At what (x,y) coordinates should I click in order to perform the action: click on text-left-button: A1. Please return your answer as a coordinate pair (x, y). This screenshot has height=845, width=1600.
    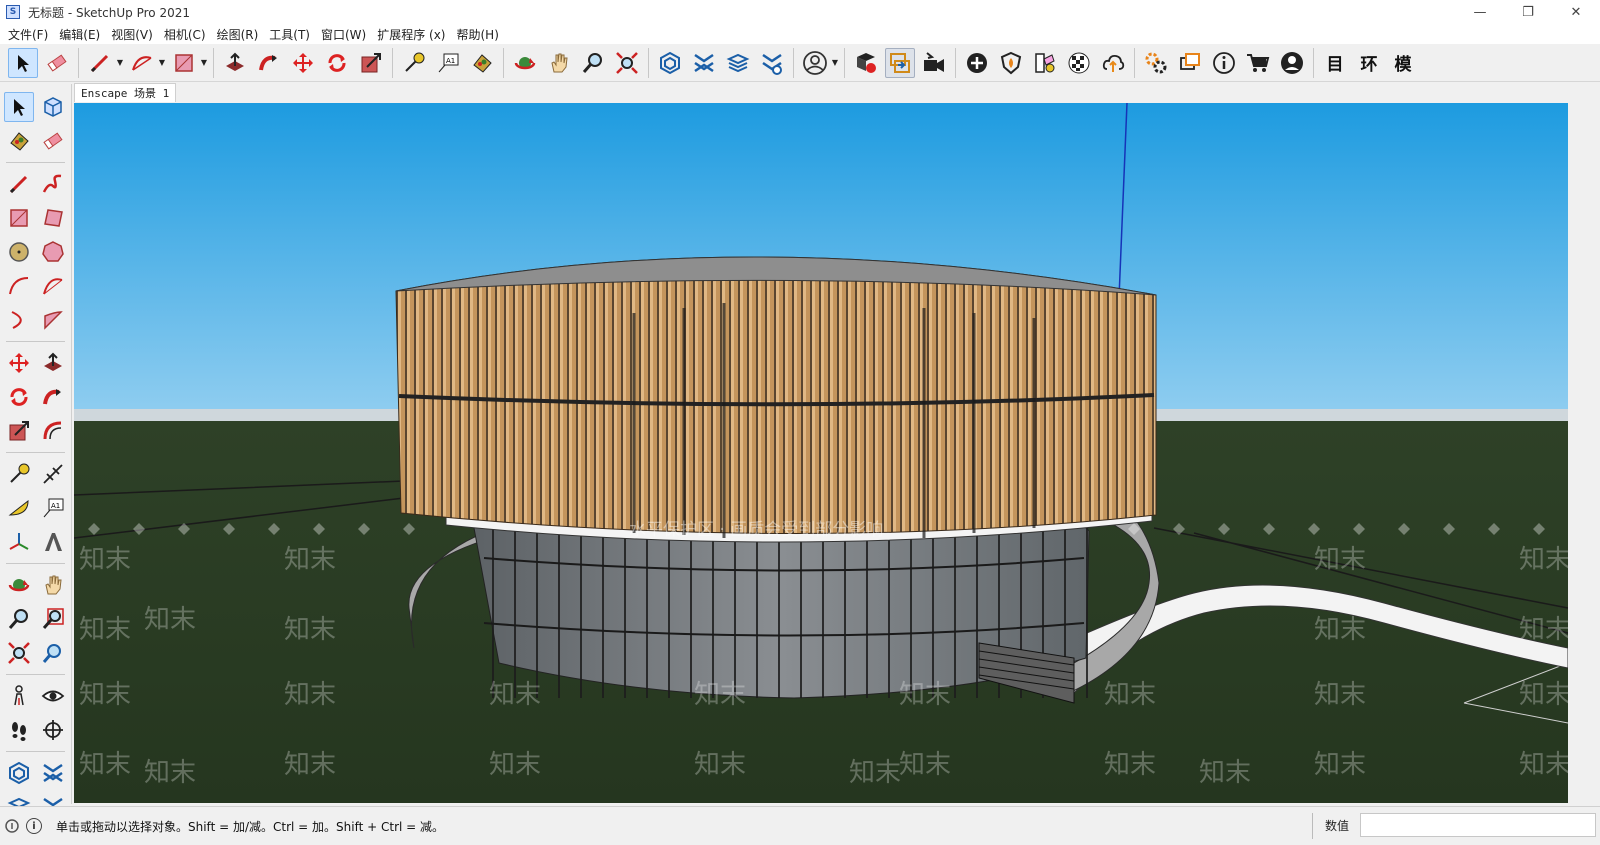
    Looking at the image, I should click on (53, 508).